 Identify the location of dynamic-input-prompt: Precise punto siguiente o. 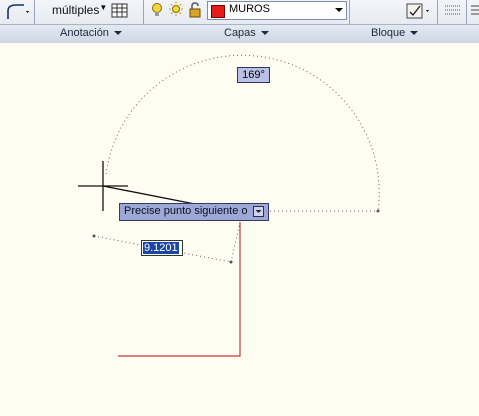
(194, 212).